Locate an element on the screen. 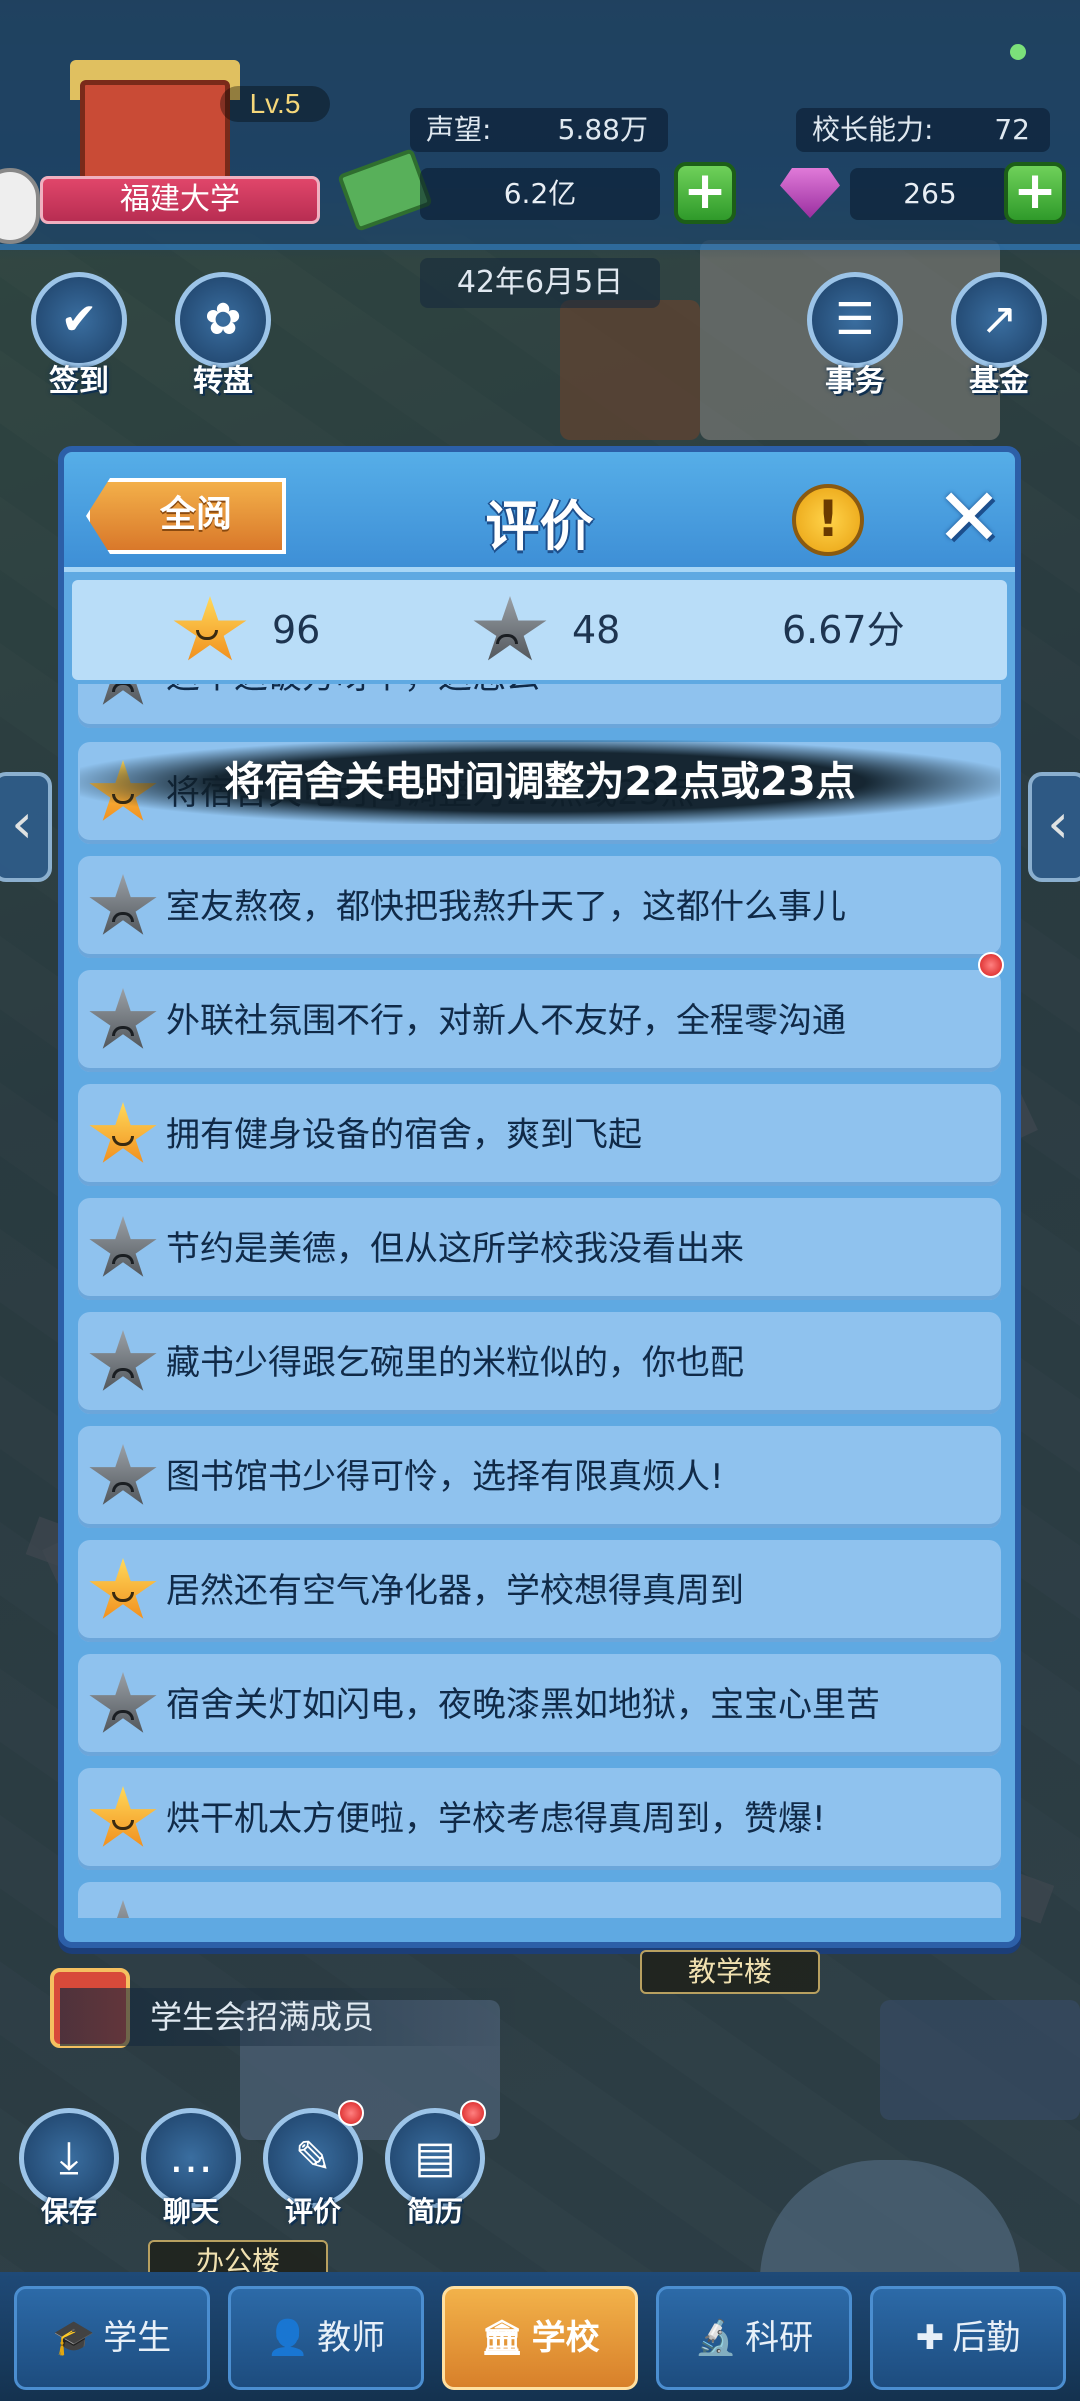  good-count: 96 is located at coordinates (296, 630).